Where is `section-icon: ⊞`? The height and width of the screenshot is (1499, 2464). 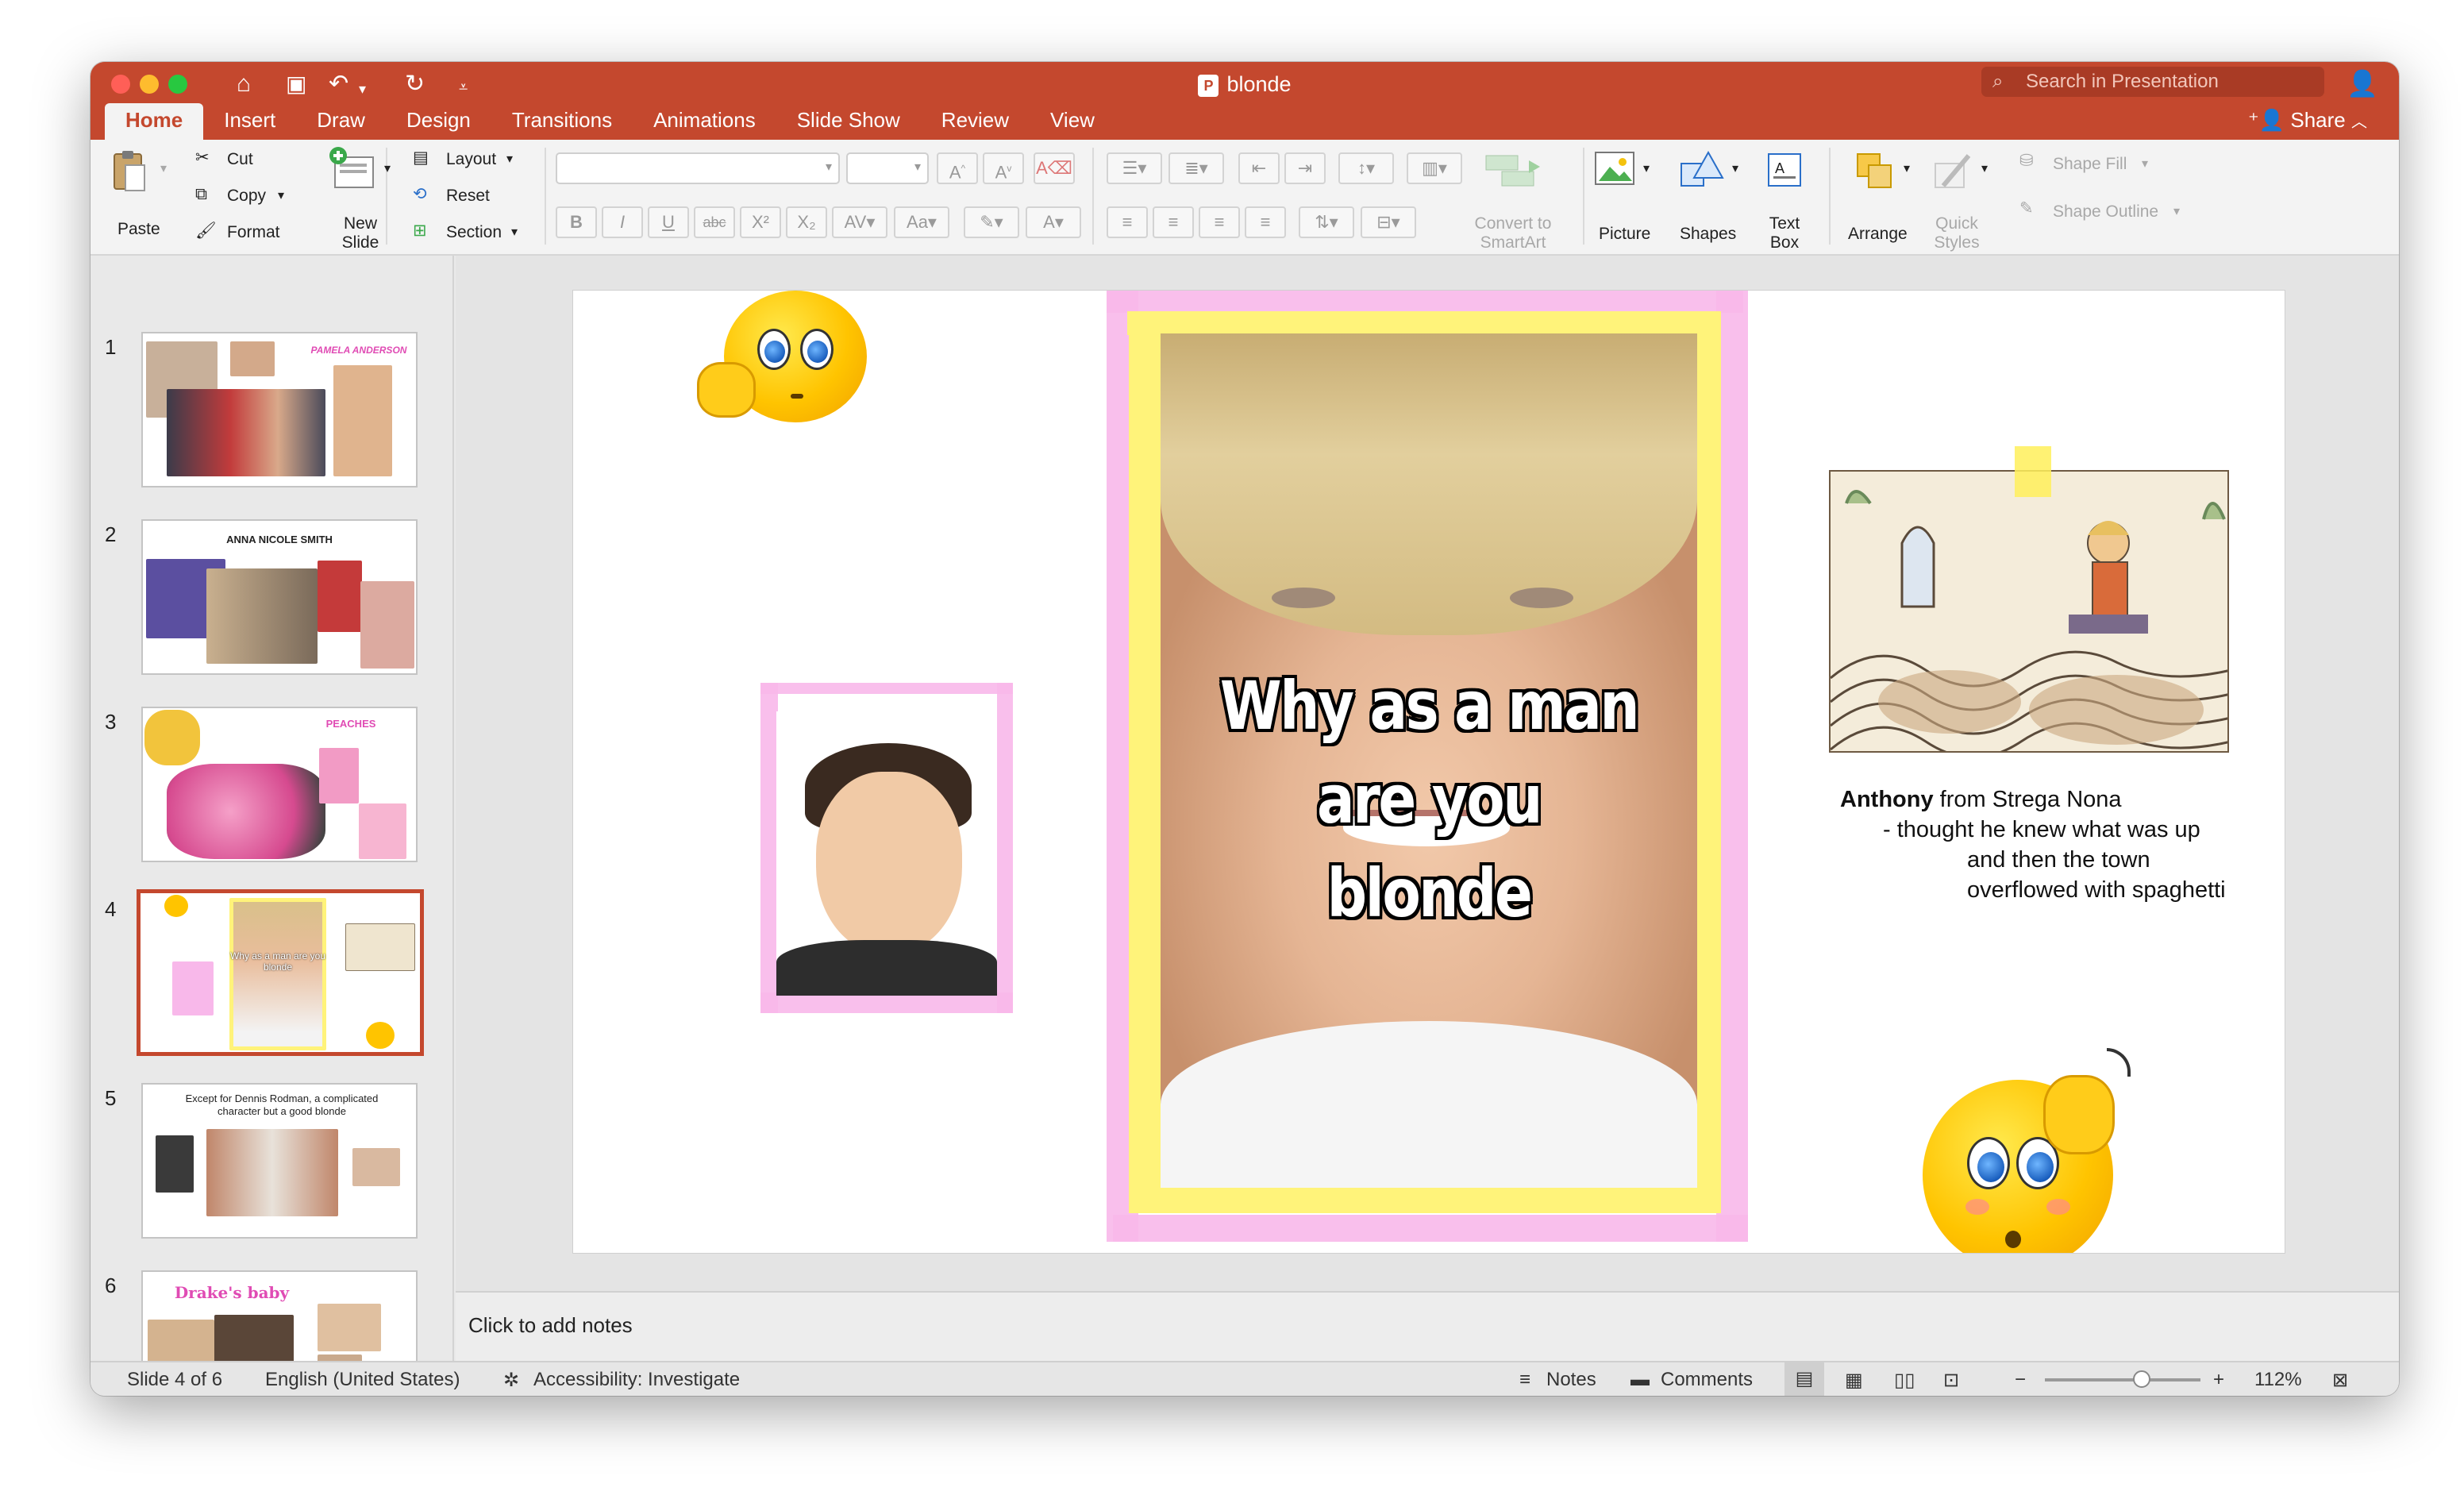
section-icon: ⊞ is located at coordinates (420, 231).